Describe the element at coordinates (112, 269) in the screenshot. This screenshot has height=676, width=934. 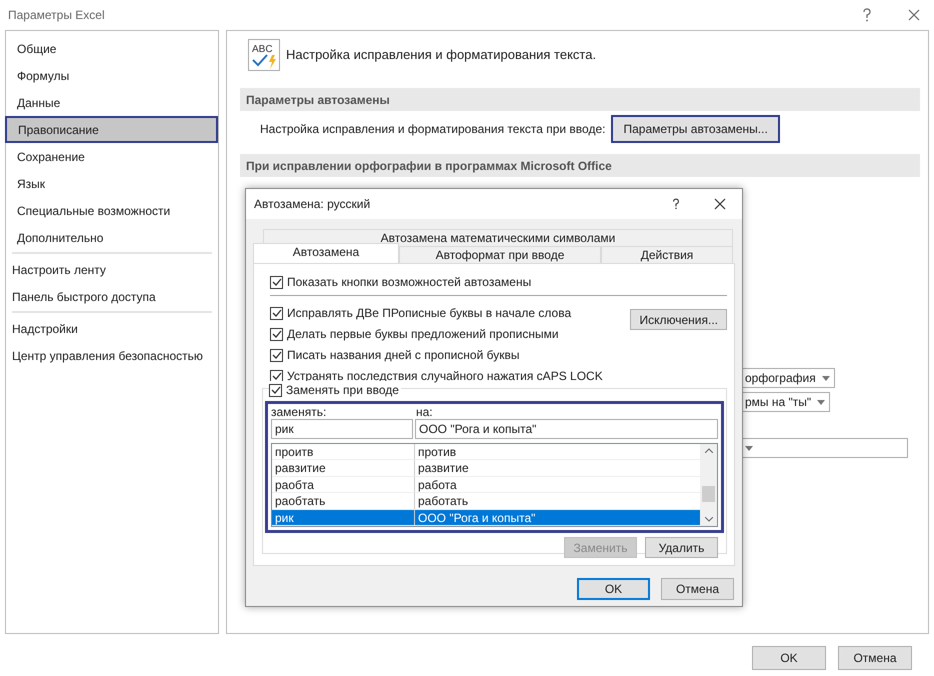
I see `sidebar-item: Настроить ленту` at that location.